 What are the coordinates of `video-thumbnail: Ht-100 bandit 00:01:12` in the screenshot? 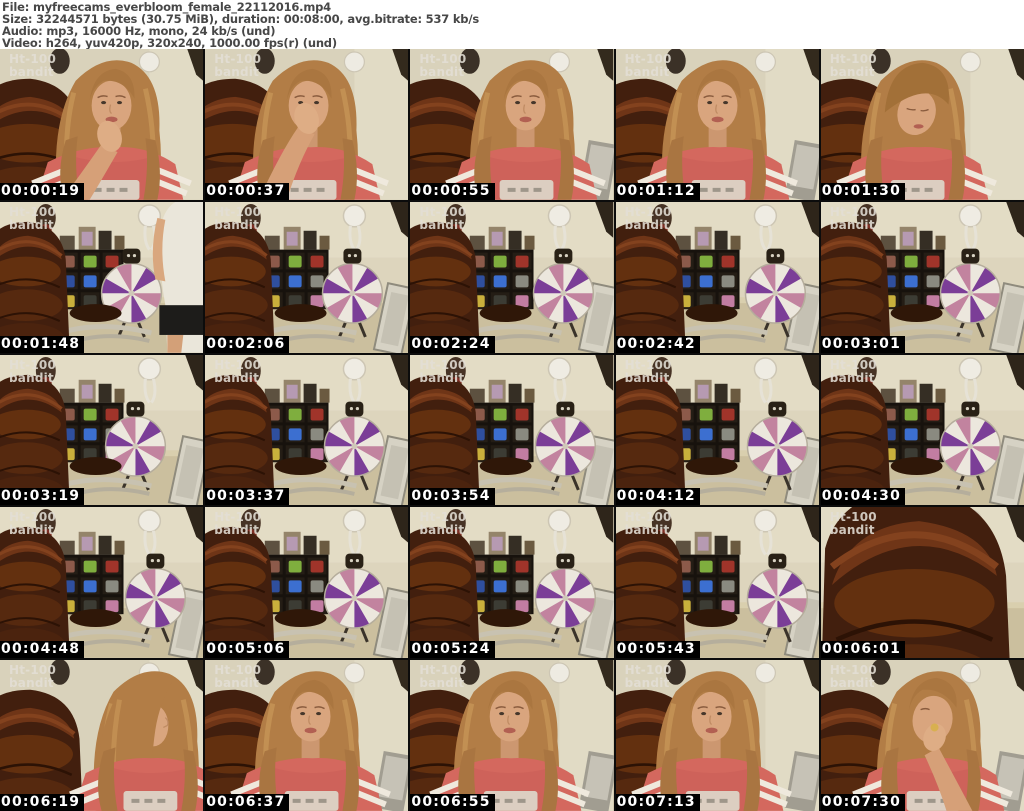 It's located at (717, 124).